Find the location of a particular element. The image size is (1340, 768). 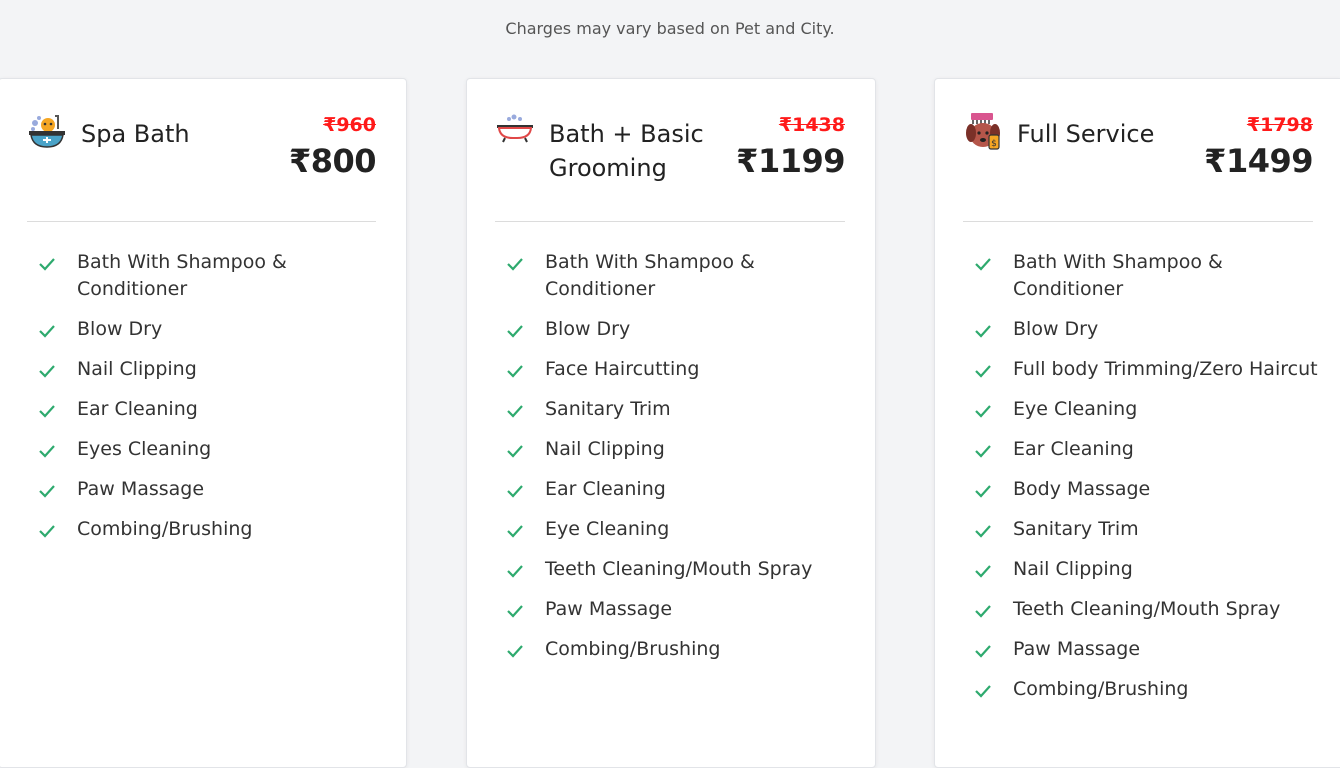

feature-item: Face Haircutting is located at coordinates (680, 369).